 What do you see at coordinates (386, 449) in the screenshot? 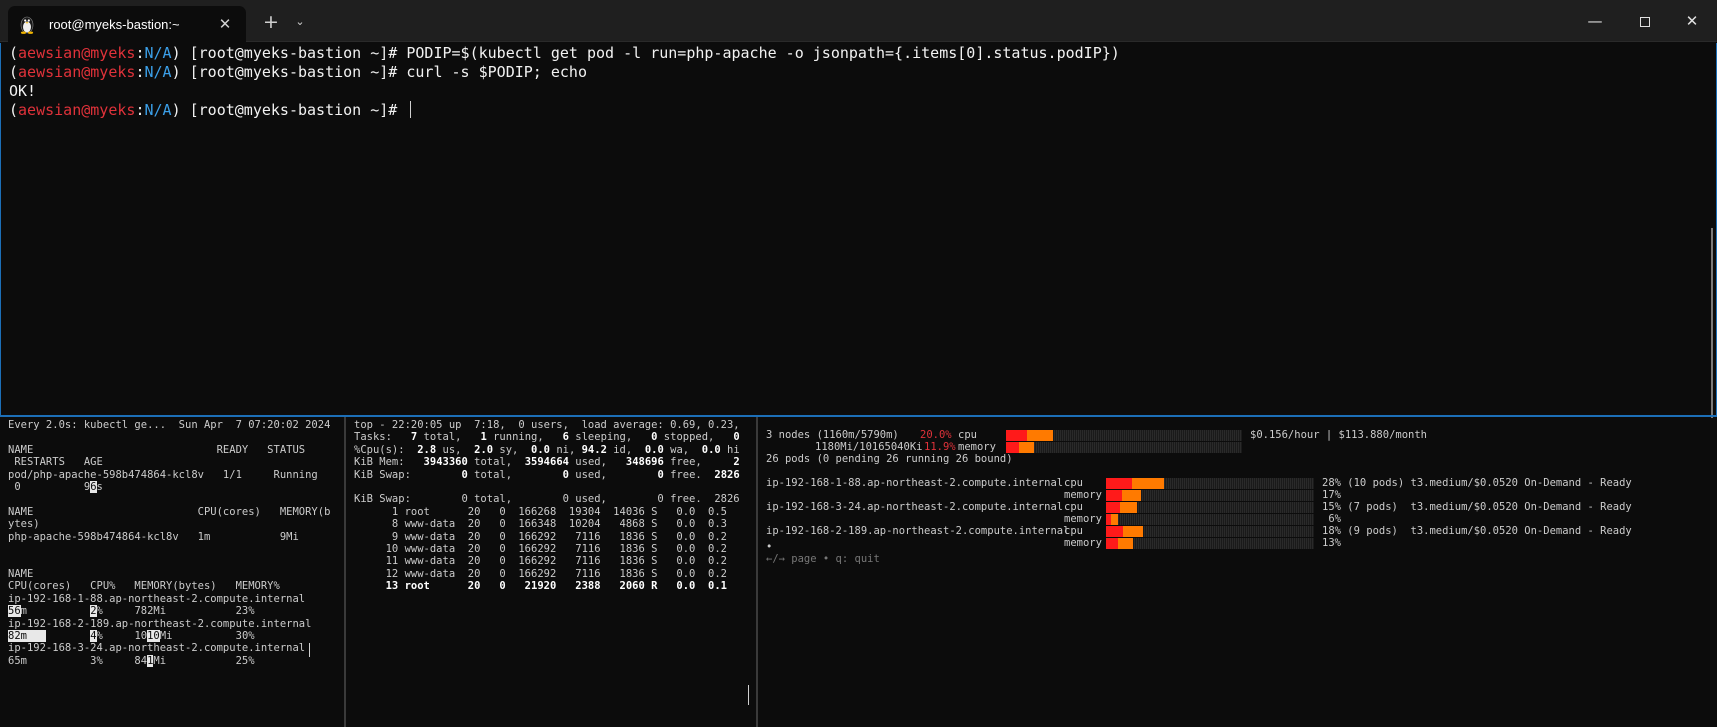
I see `top-text: %Cpu(s):` at bounding box center [386, 449].